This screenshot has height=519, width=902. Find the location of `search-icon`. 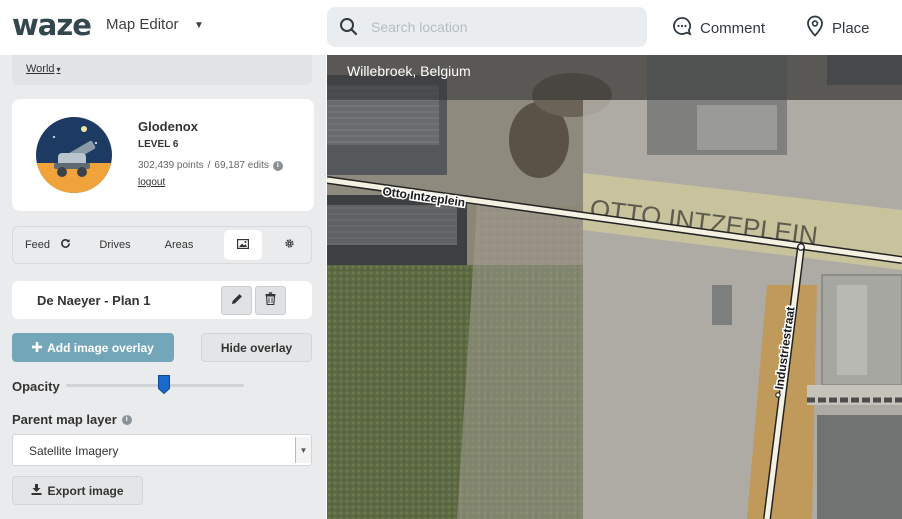

search-icon is located at coordinates (349, 29).